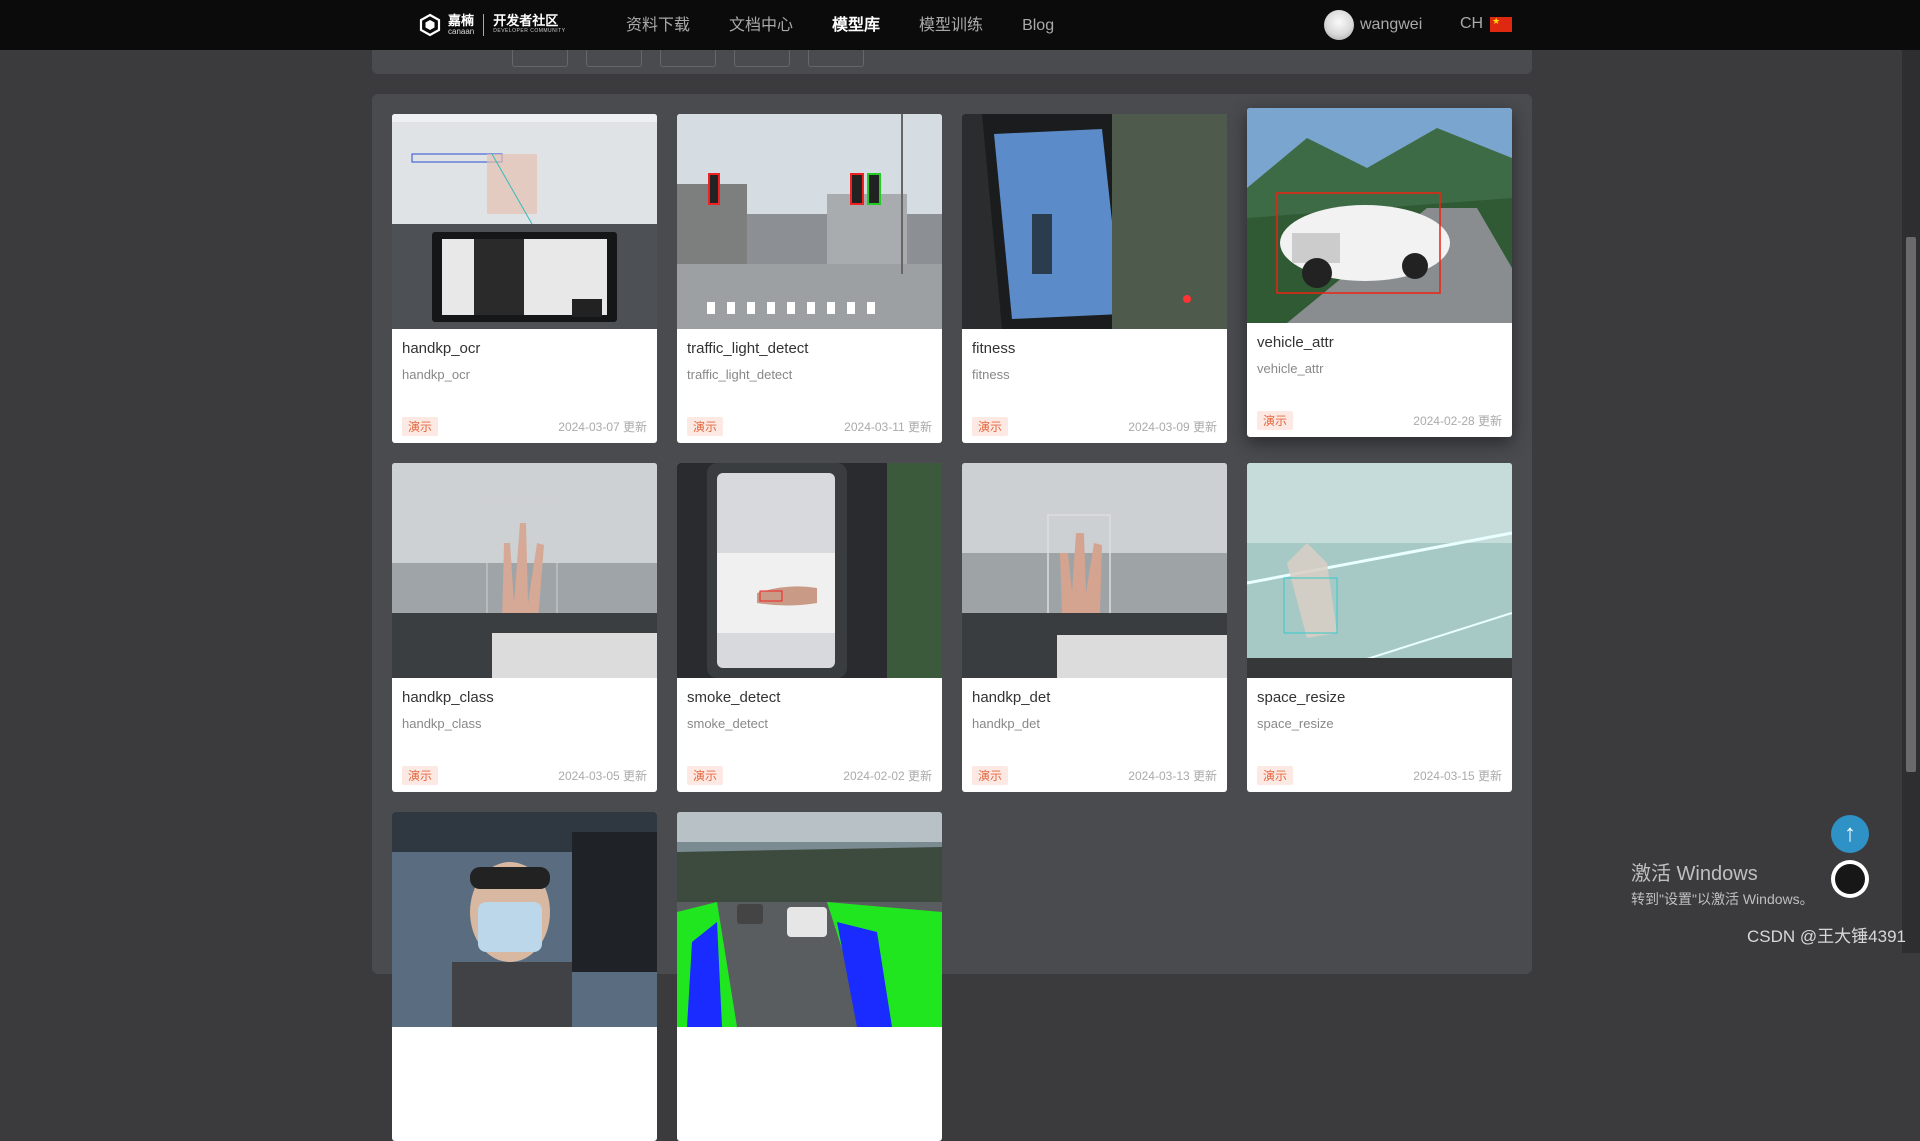 Image resolution: width=1920 pixels, height=1141 pixels. What do you see at coordinates (993, 348) in the screenshot?
I see `model-title: fitness` at bounding box center [993, 348].